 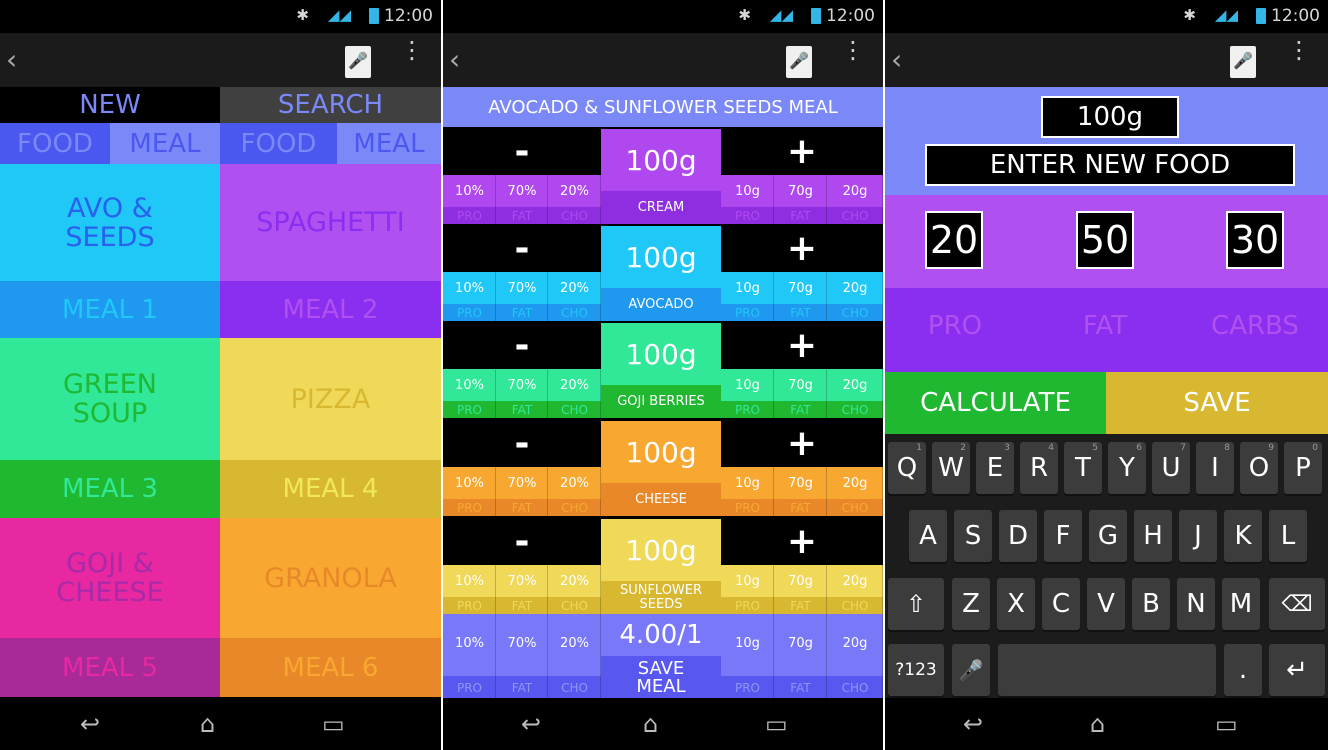 I want to click on macro-grams: 20g, so click(x=855, y=483).